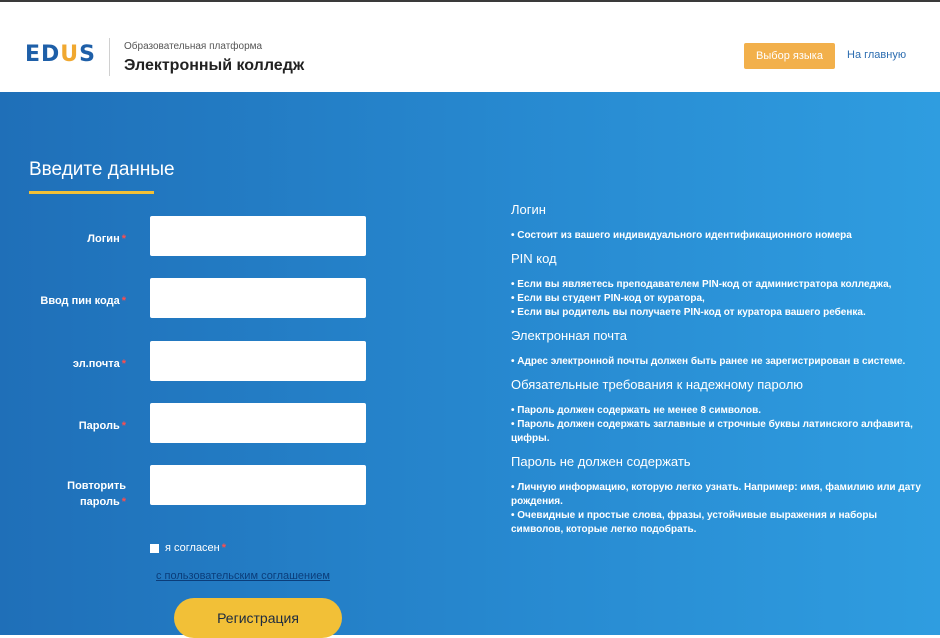  I want to click on platform-title: Электронный колледж, so click(214, 65).